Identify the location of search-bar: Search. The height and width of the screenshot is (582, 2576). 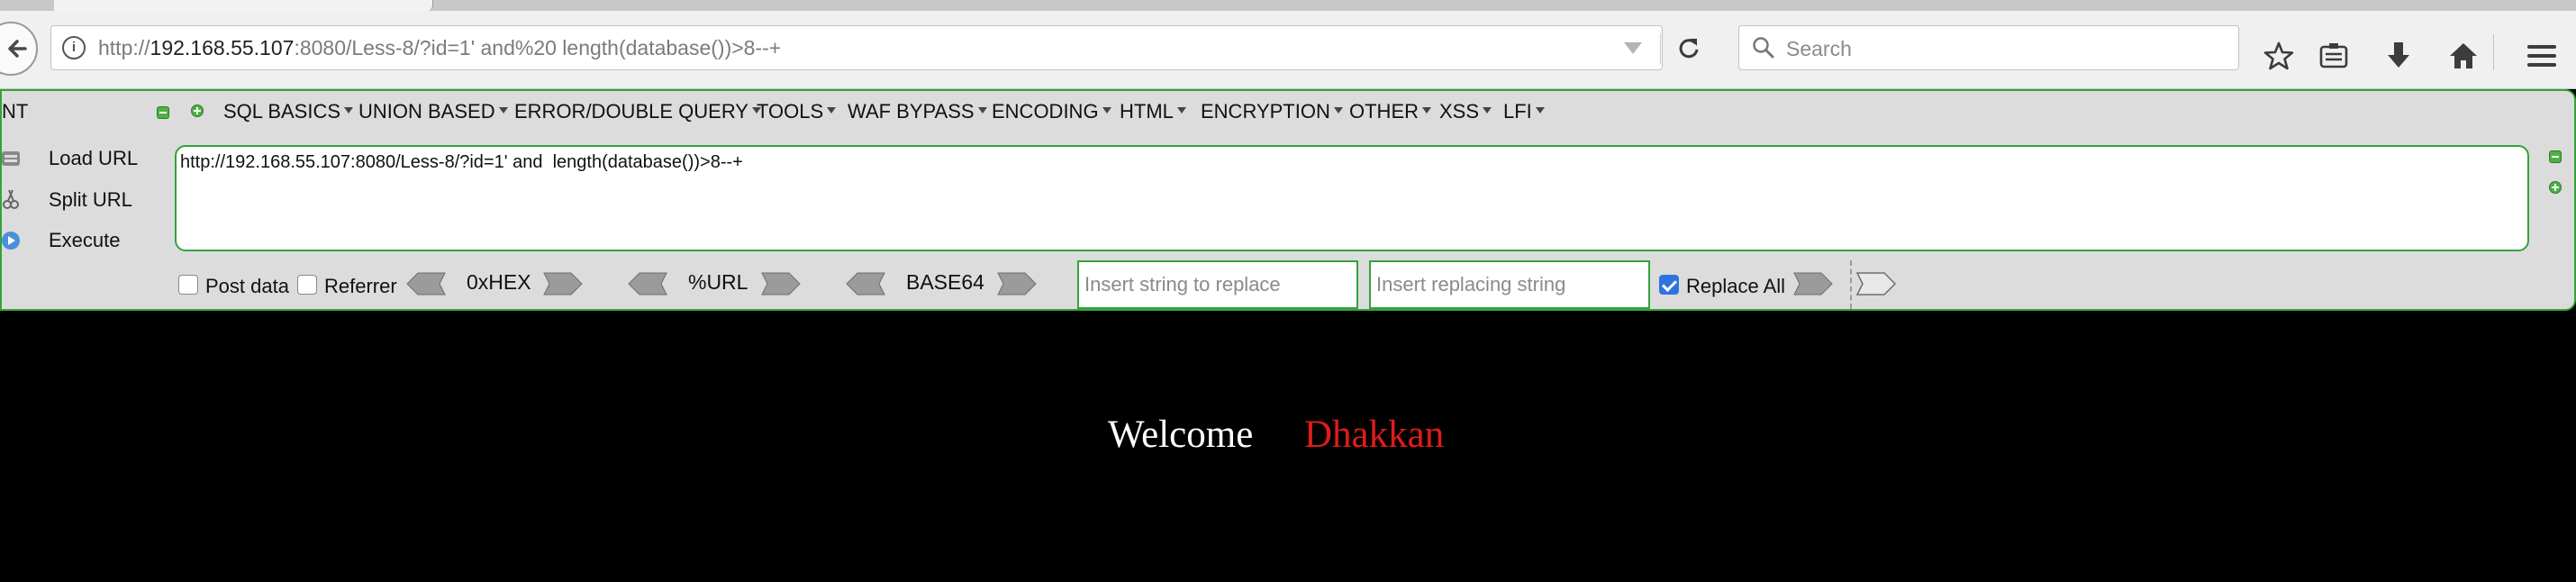
(1989, 47).